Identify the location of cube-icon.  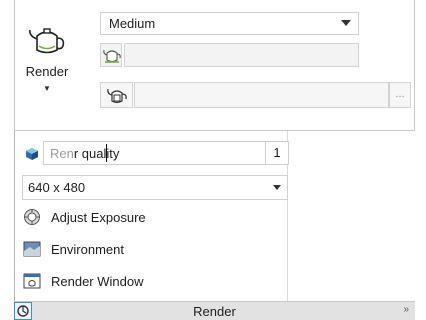
(32, 154).